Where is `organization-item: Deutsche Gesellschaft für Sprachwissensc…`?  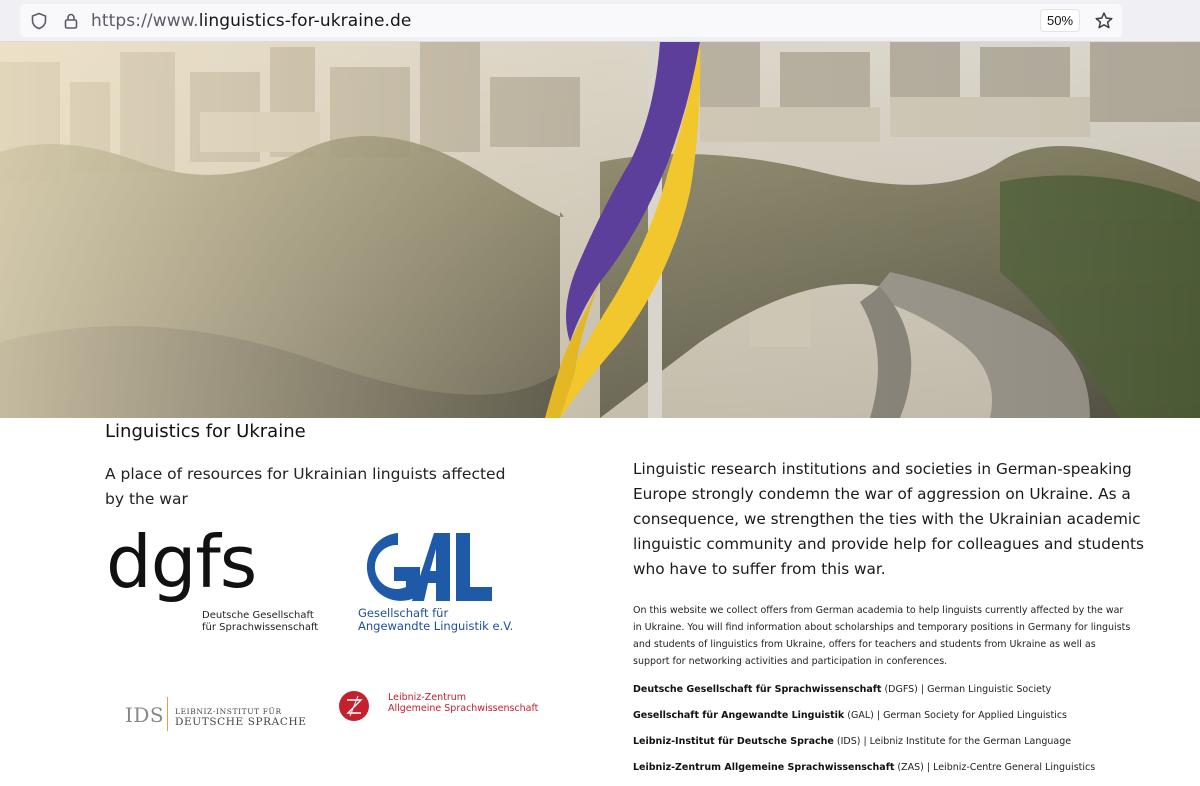
organization-item: Deutsche Gesellschaft für Sprachwissensc… is located at coordinates (893, 690).